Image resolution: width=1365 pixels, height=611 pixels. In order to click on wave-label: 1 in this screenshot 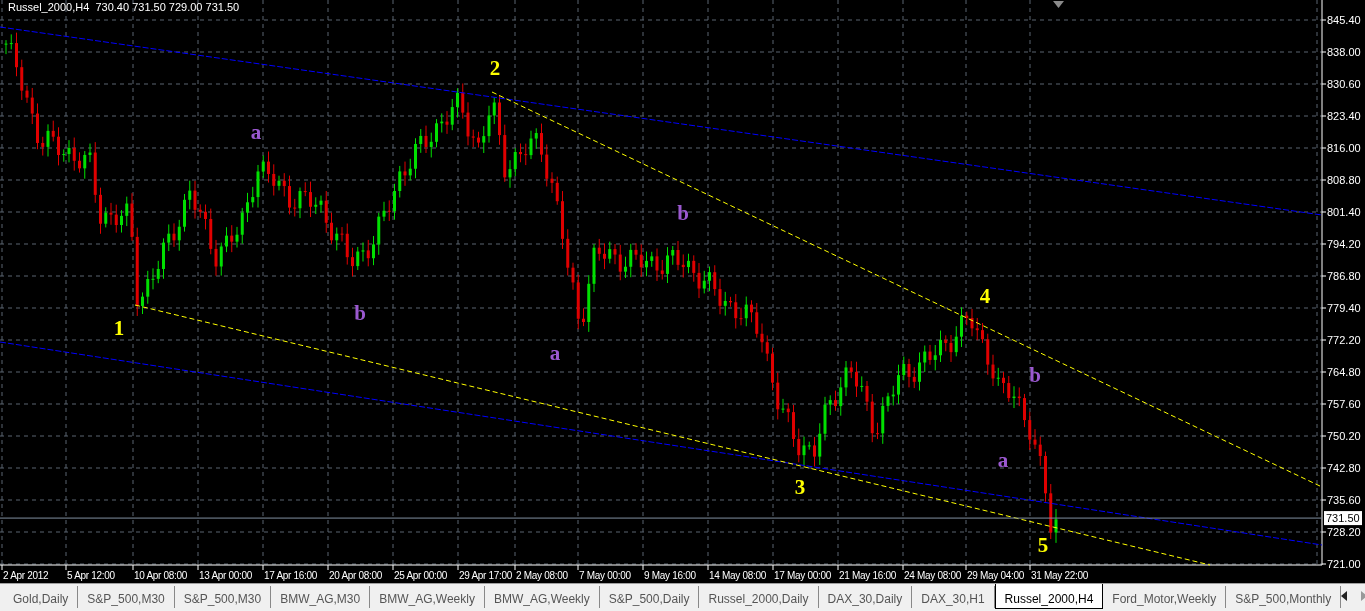, I will do `click(119, 328)`.